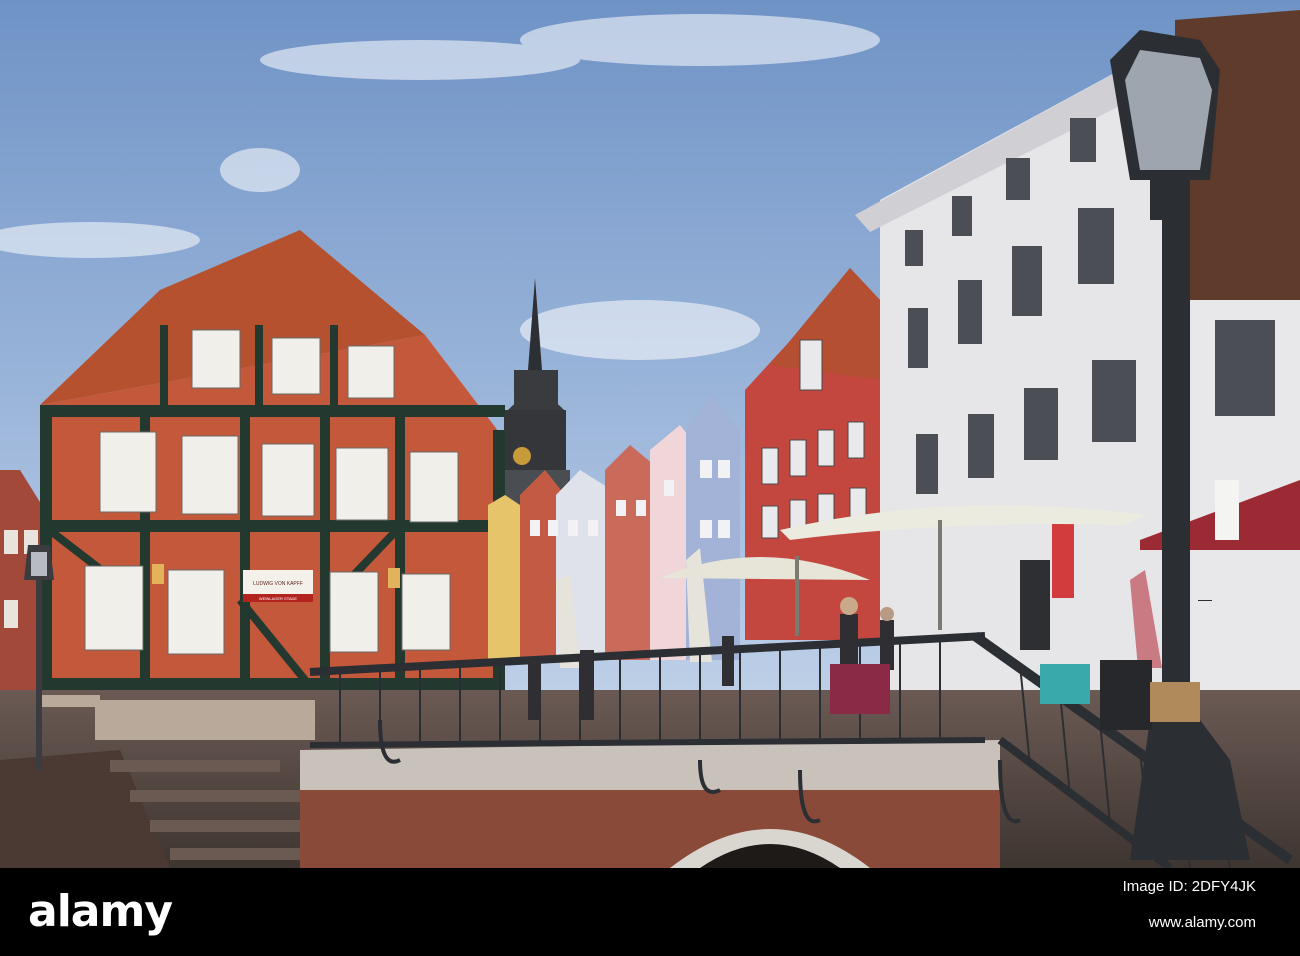 The image size is (1300, 956). I want to click on image-id: Image ID: 2DFY4JK, so click(1189, 886).